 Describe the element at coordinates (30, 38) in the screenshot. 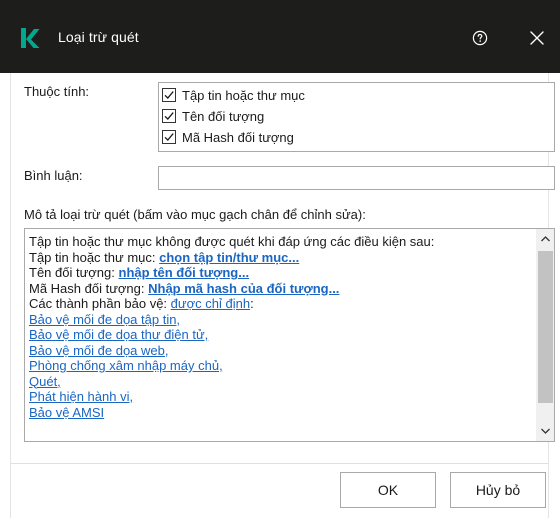

I see `kaspersky-logo-icon` at that location.